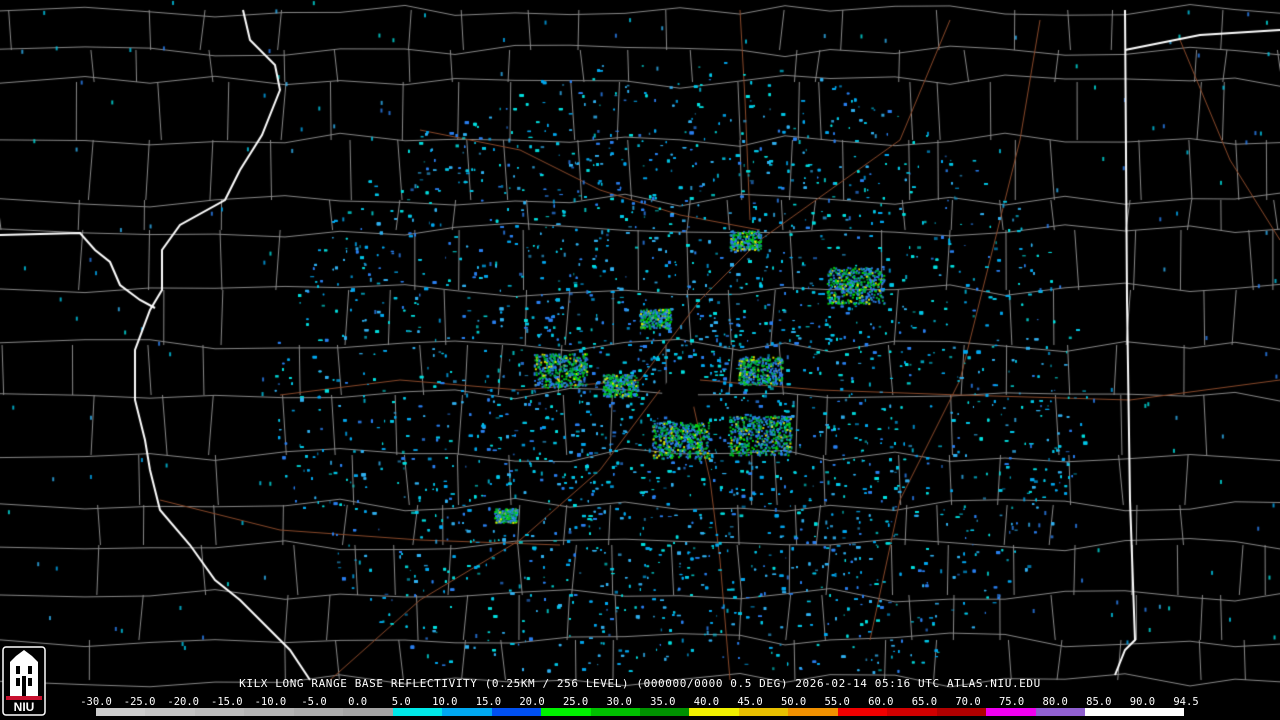  What do you see at coordinates (750, 702) in the screenshot?
I see `scale-label: 45.0` at bounding box center [750, 702].